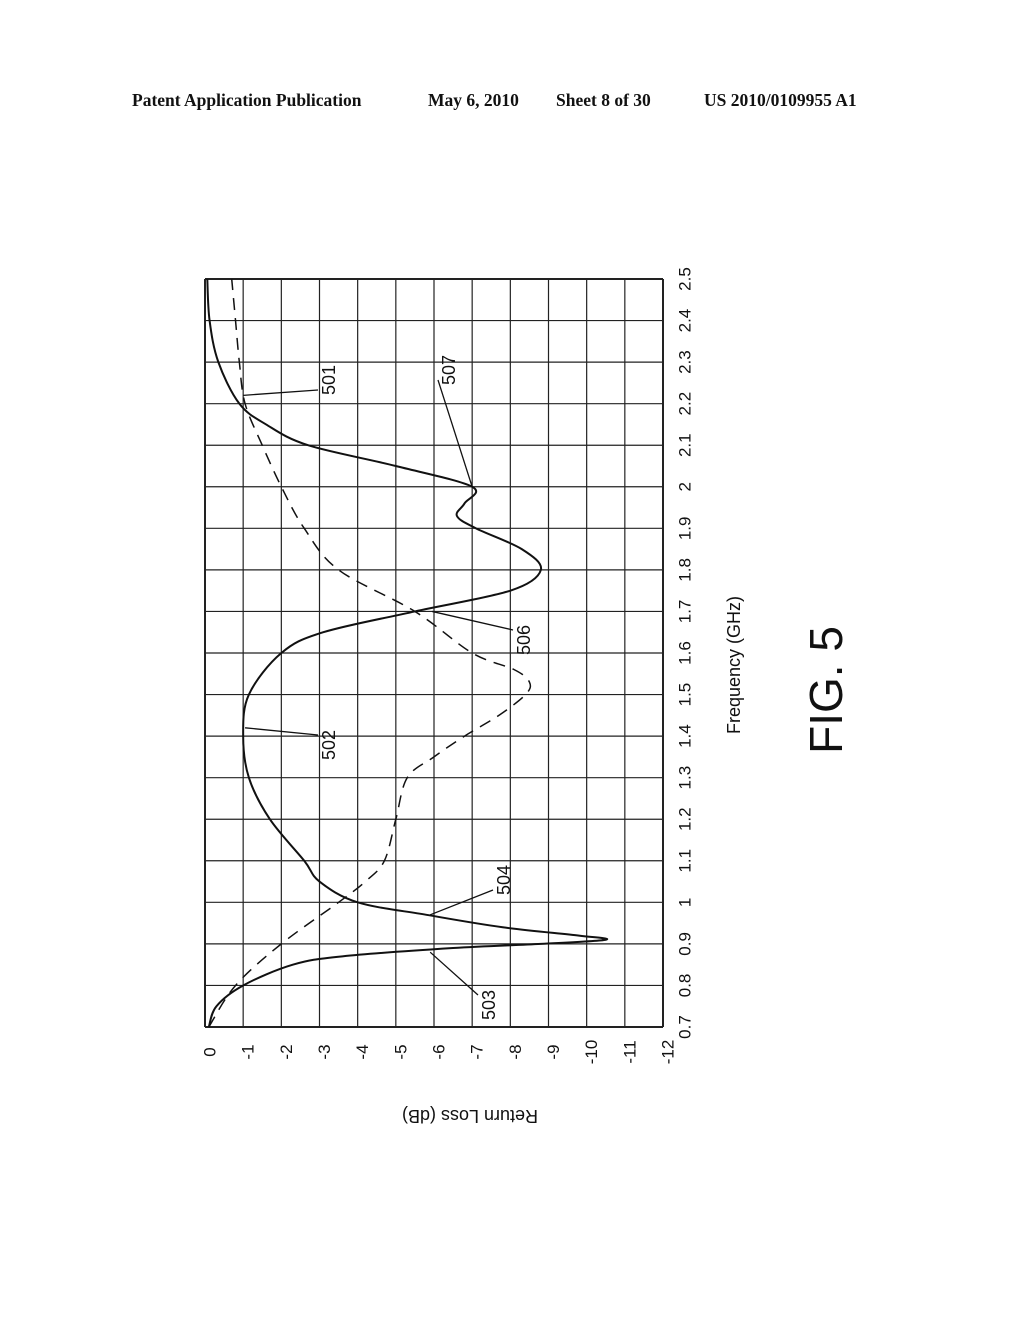  I want to click on y-tick-label: -11, so click(629, 1051).